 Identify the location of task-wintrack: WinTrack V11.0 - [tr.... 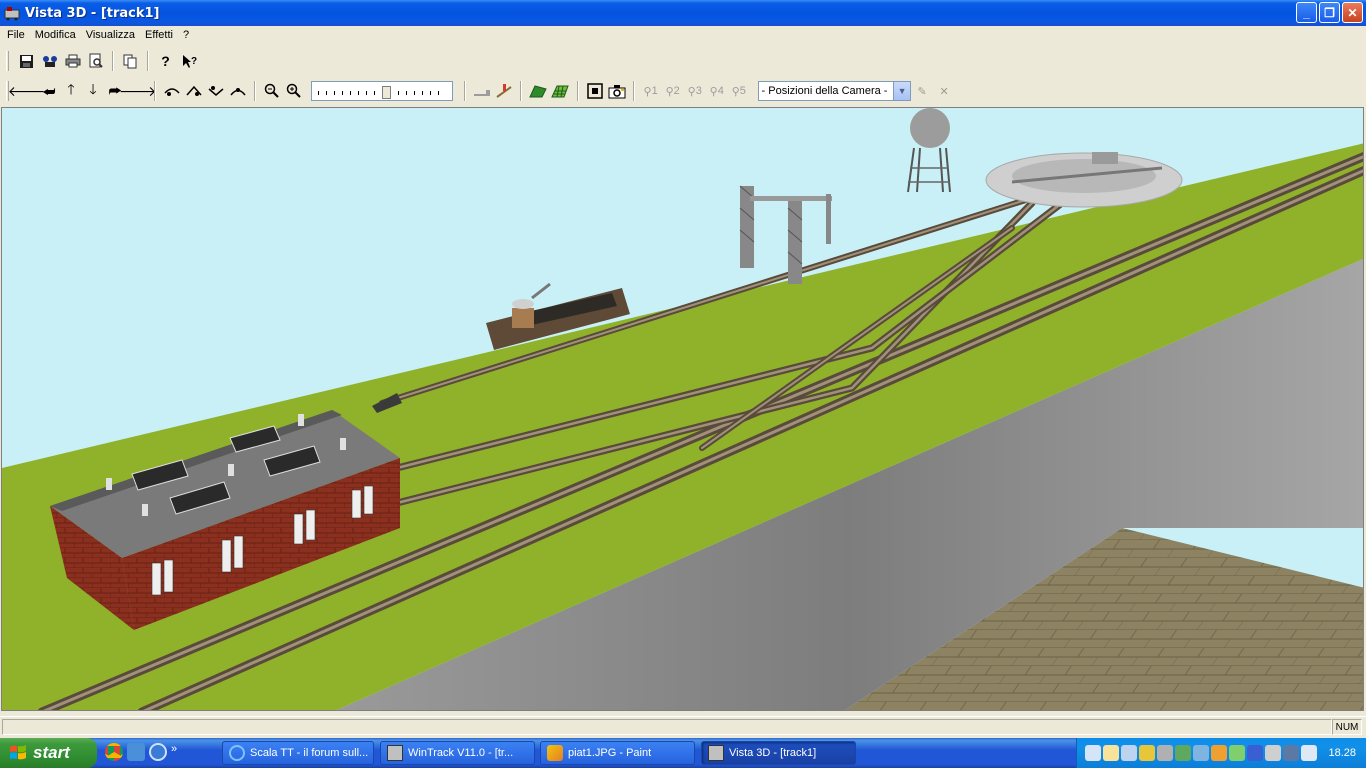
(457, 753).